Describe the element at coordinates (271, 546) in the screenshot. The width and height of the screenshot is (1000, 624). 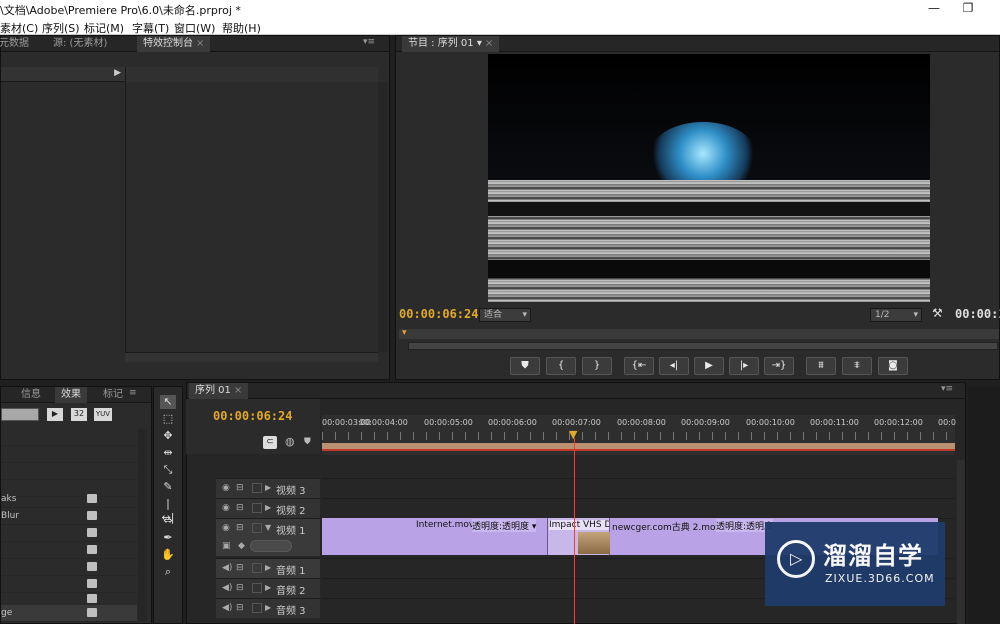
I see `keyframe-nav-control` at that location.